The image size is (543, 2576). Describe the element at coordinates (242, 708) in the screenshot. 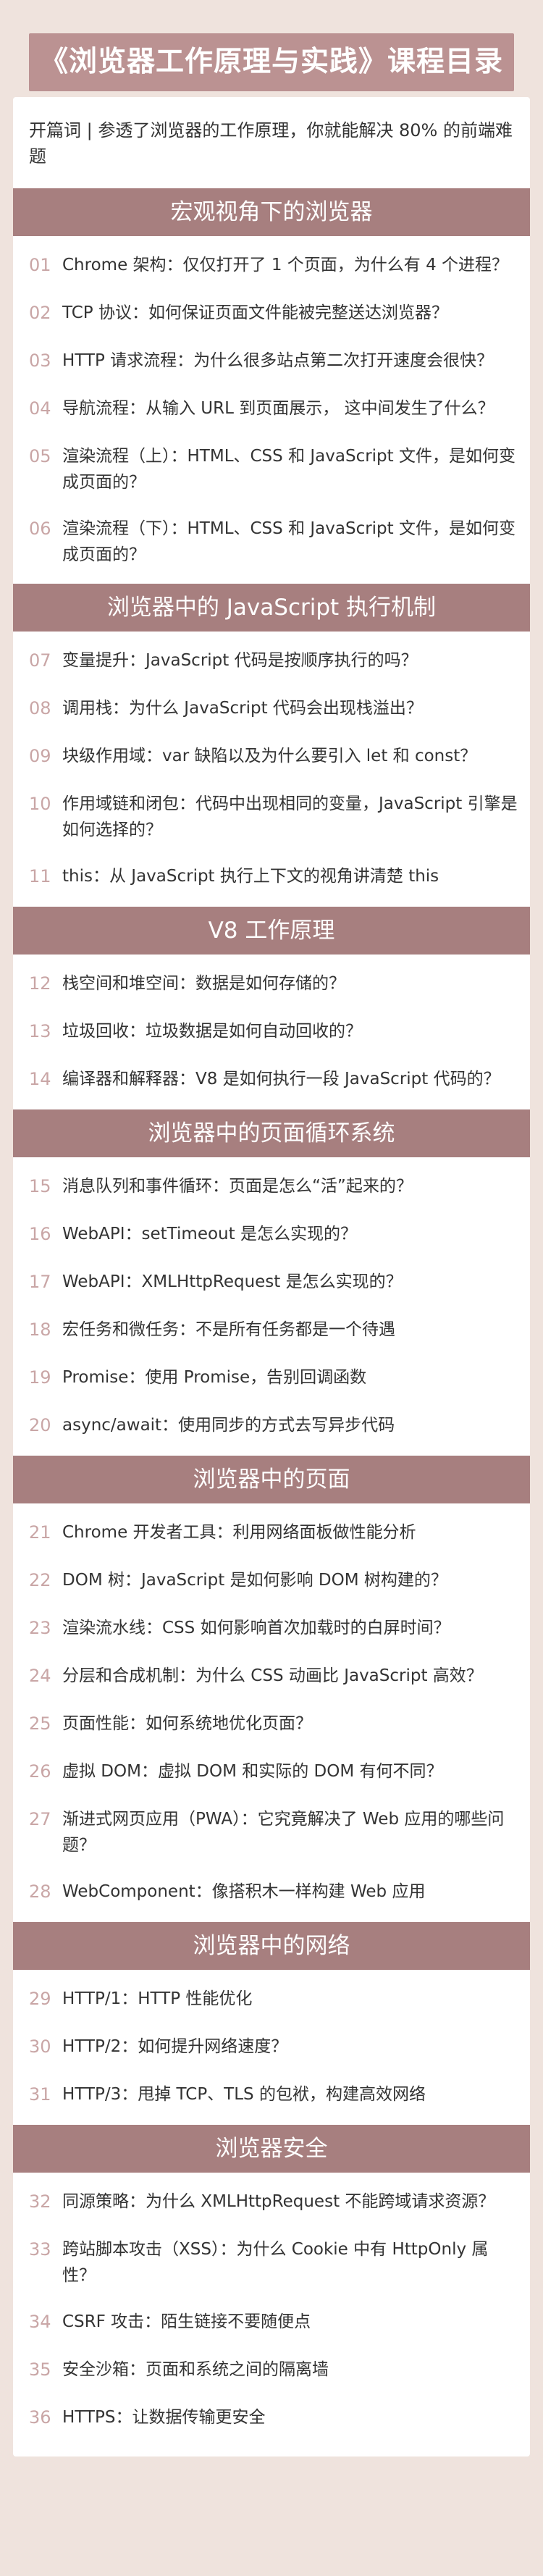

I see `lesson-title: 调用栈：为什么 JavaScript 代码会出现栈溢出？` at that location.